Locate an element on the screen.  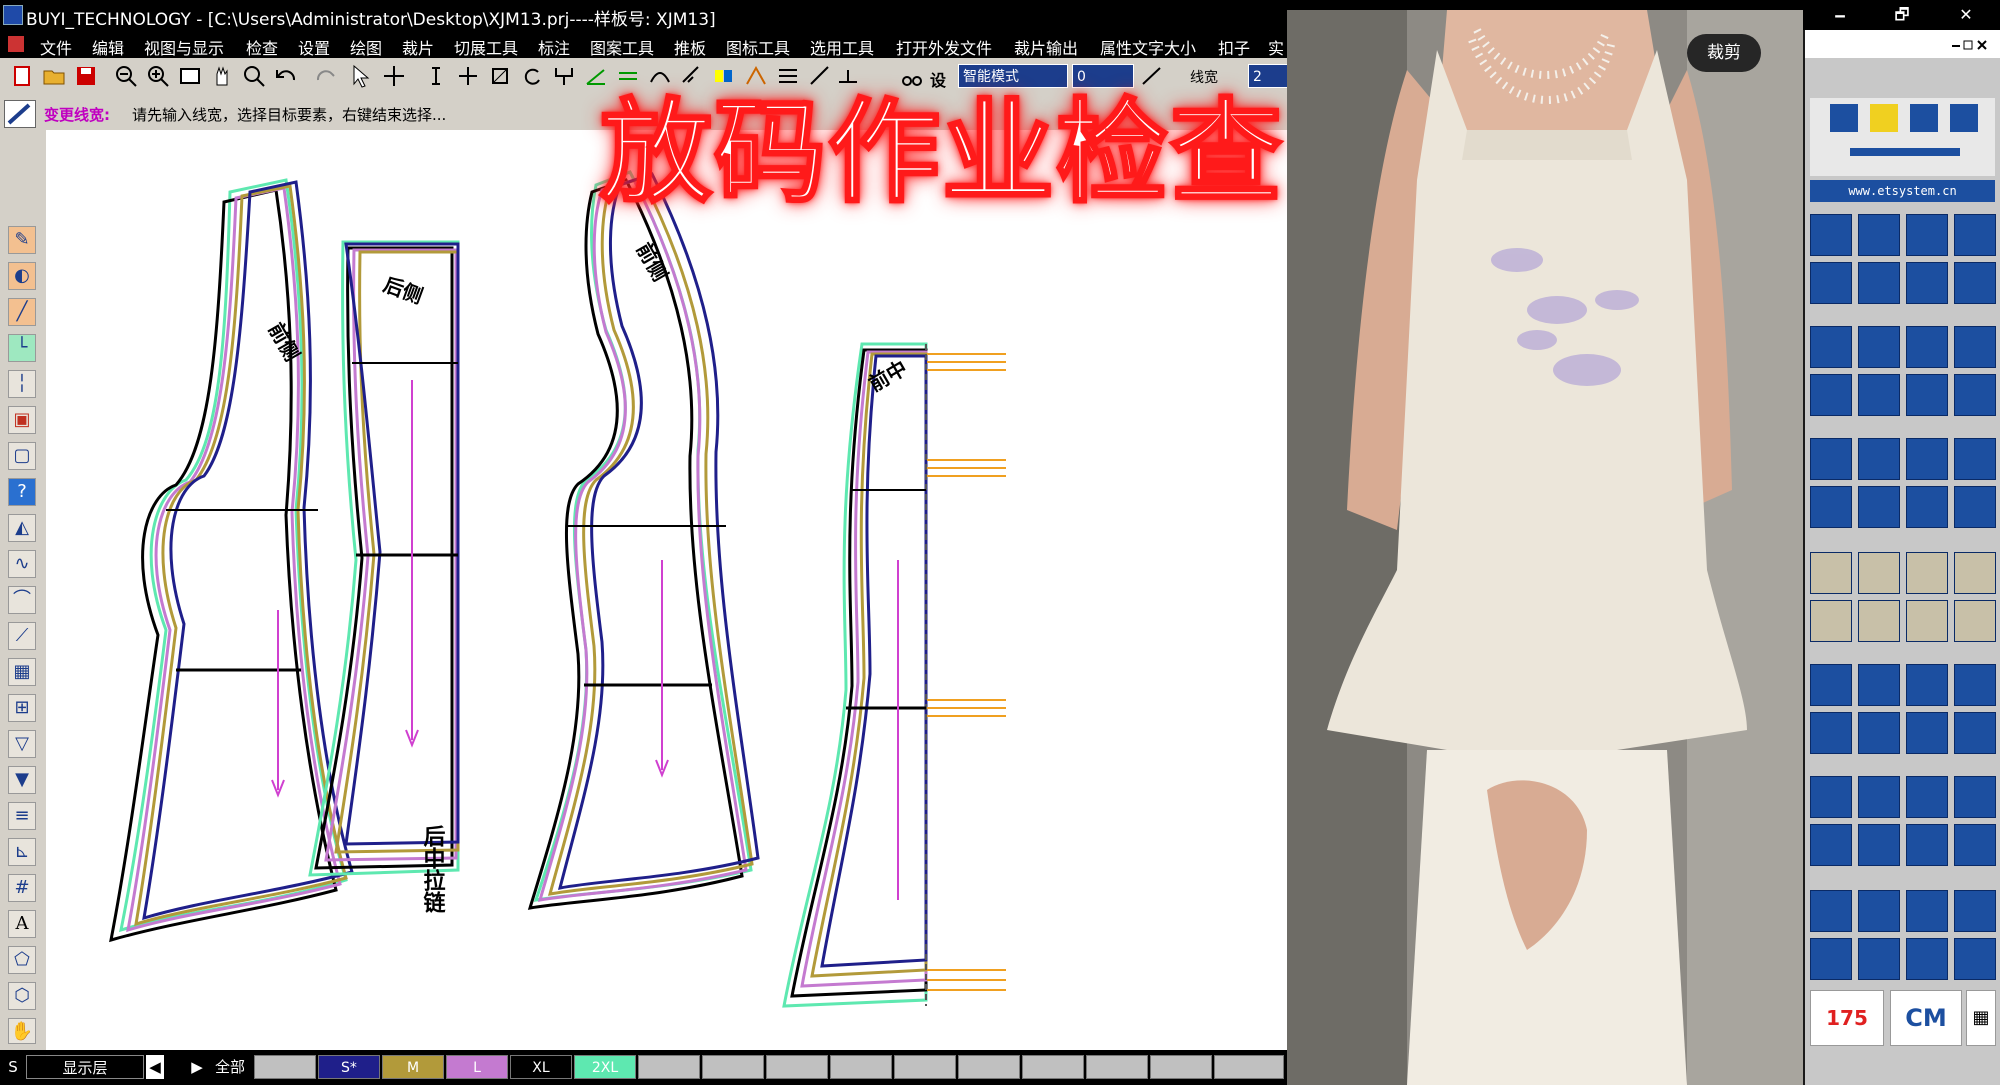
pan-hand-icon is located at coordinates (222, 76).